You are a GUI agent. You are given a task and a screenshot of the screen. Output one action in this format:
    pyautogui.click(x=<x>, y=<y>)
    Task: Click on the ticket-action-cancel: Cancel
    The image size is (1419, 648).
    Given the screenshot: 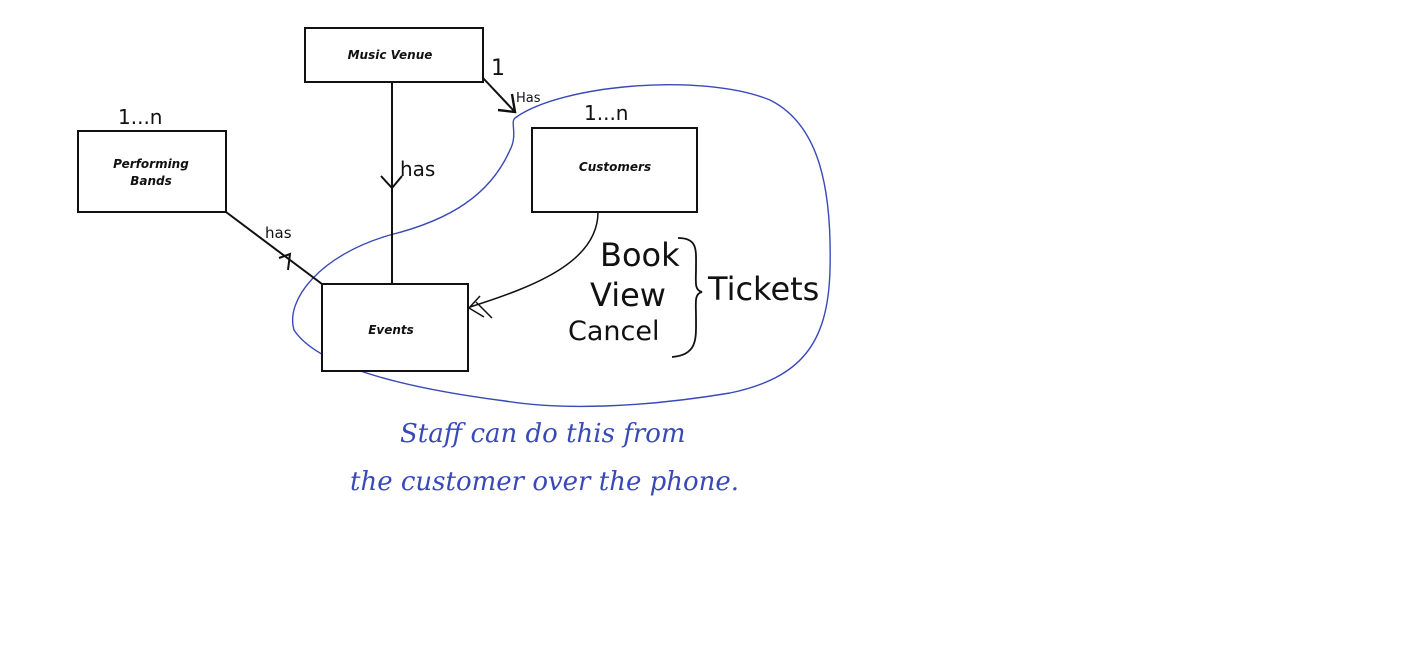 What is the action you would take?
    pyautogui.click(x=613, y=331)
    